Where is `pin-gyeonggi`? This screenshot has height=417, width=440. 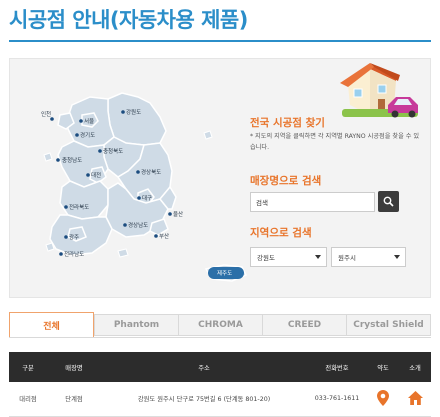 pin-gyeonggi is located at coordinates (77, 135).